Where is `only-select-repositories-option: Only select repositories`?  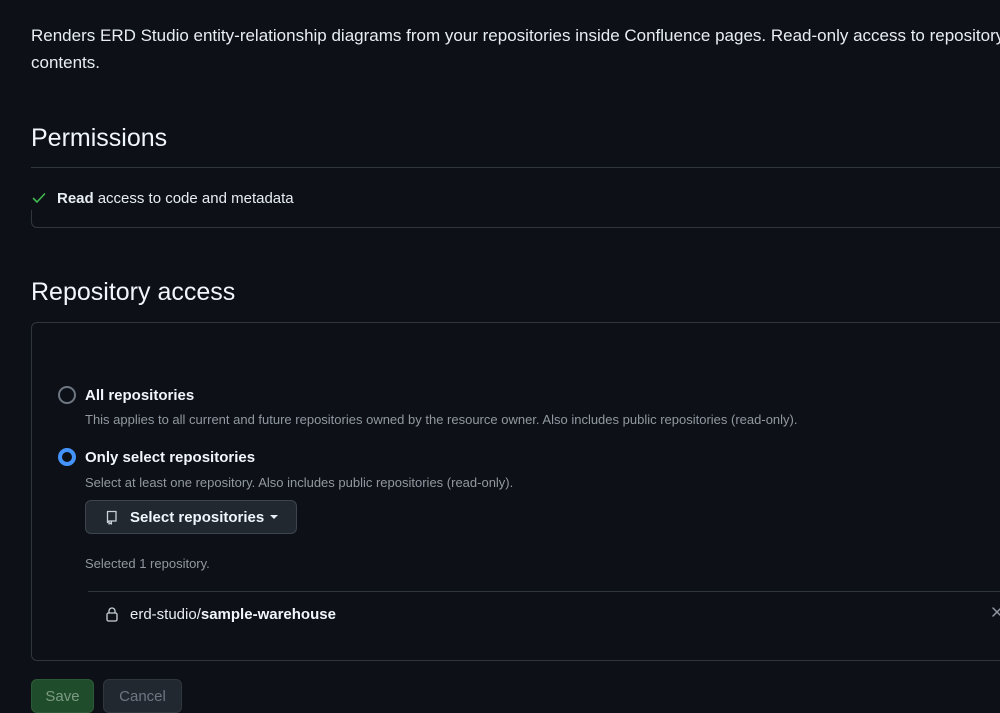
only-select-repositories-option: Only select repositories is located at coordinates (156, 457).